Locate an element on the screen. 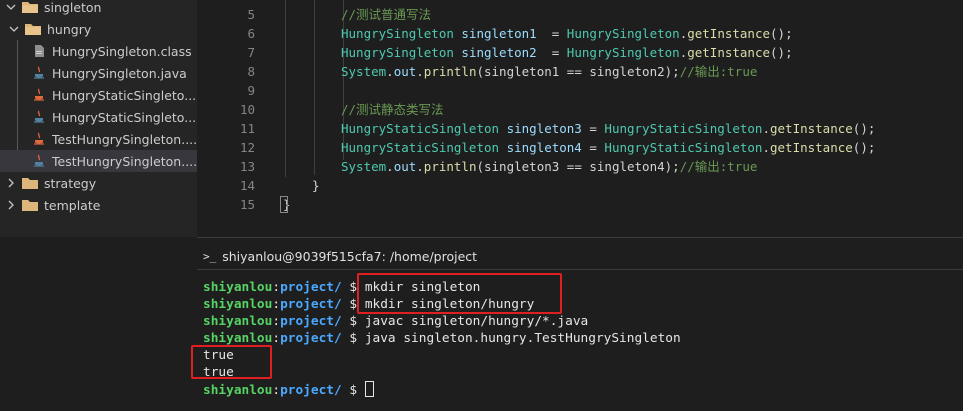 This screenshot has height=411, width=963. folder-open-icon is located at coordinates (33, 29).